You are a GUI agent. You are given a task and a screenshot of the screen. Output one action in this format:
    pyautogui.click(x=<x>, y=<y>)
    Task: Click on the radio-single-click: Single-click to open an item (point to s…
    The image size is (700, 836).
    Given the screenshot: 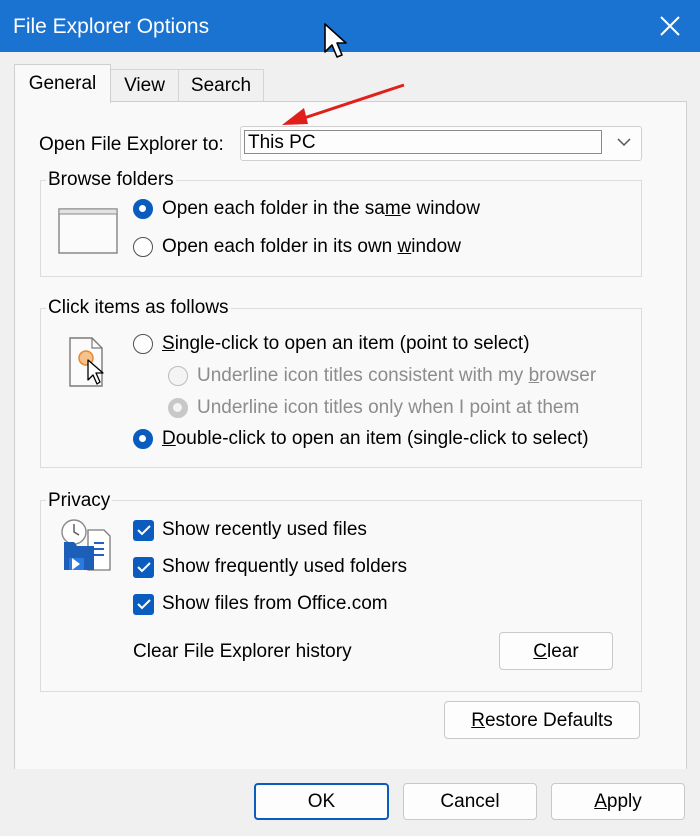 What is the action you would take?
    pyautogui.click(x=331, y=344)
    